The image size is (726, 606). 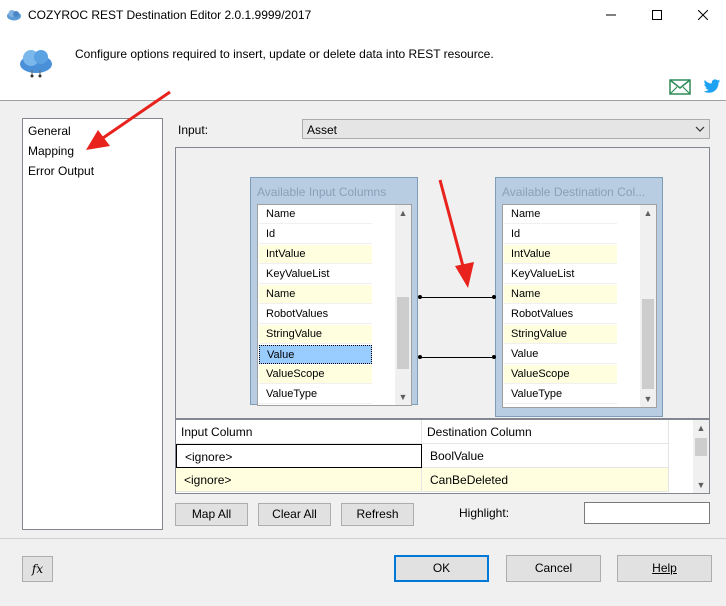 I want to click on input-list-header: Name, so click(x=315, y=214).